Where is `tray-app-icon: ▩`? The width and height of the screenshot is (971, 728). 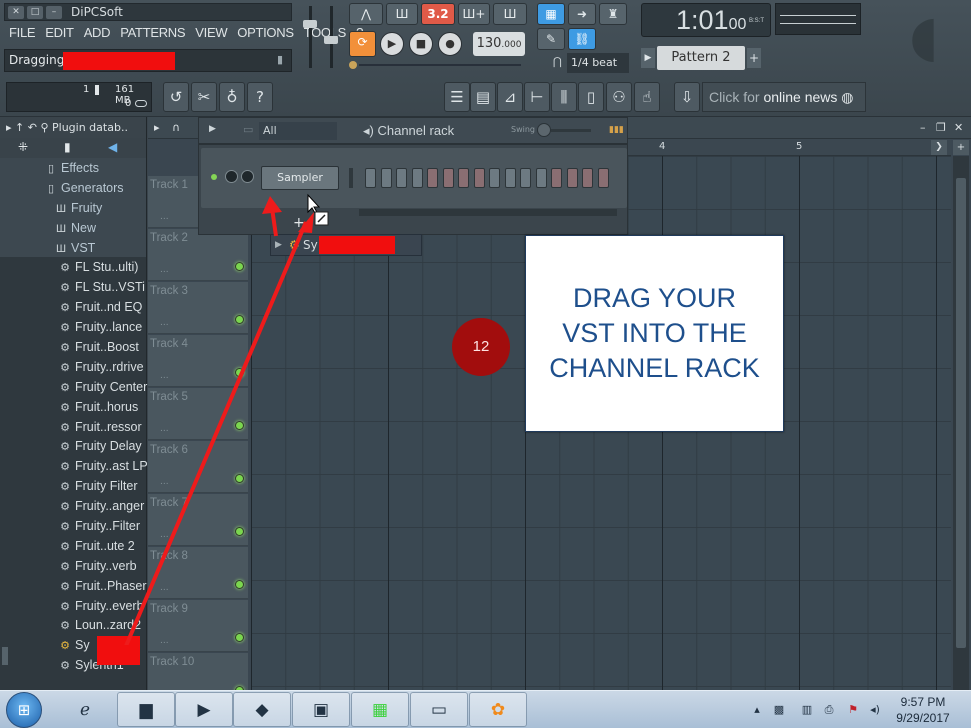
tray-app-icon: ▩ is located at coordinates (779, 710).